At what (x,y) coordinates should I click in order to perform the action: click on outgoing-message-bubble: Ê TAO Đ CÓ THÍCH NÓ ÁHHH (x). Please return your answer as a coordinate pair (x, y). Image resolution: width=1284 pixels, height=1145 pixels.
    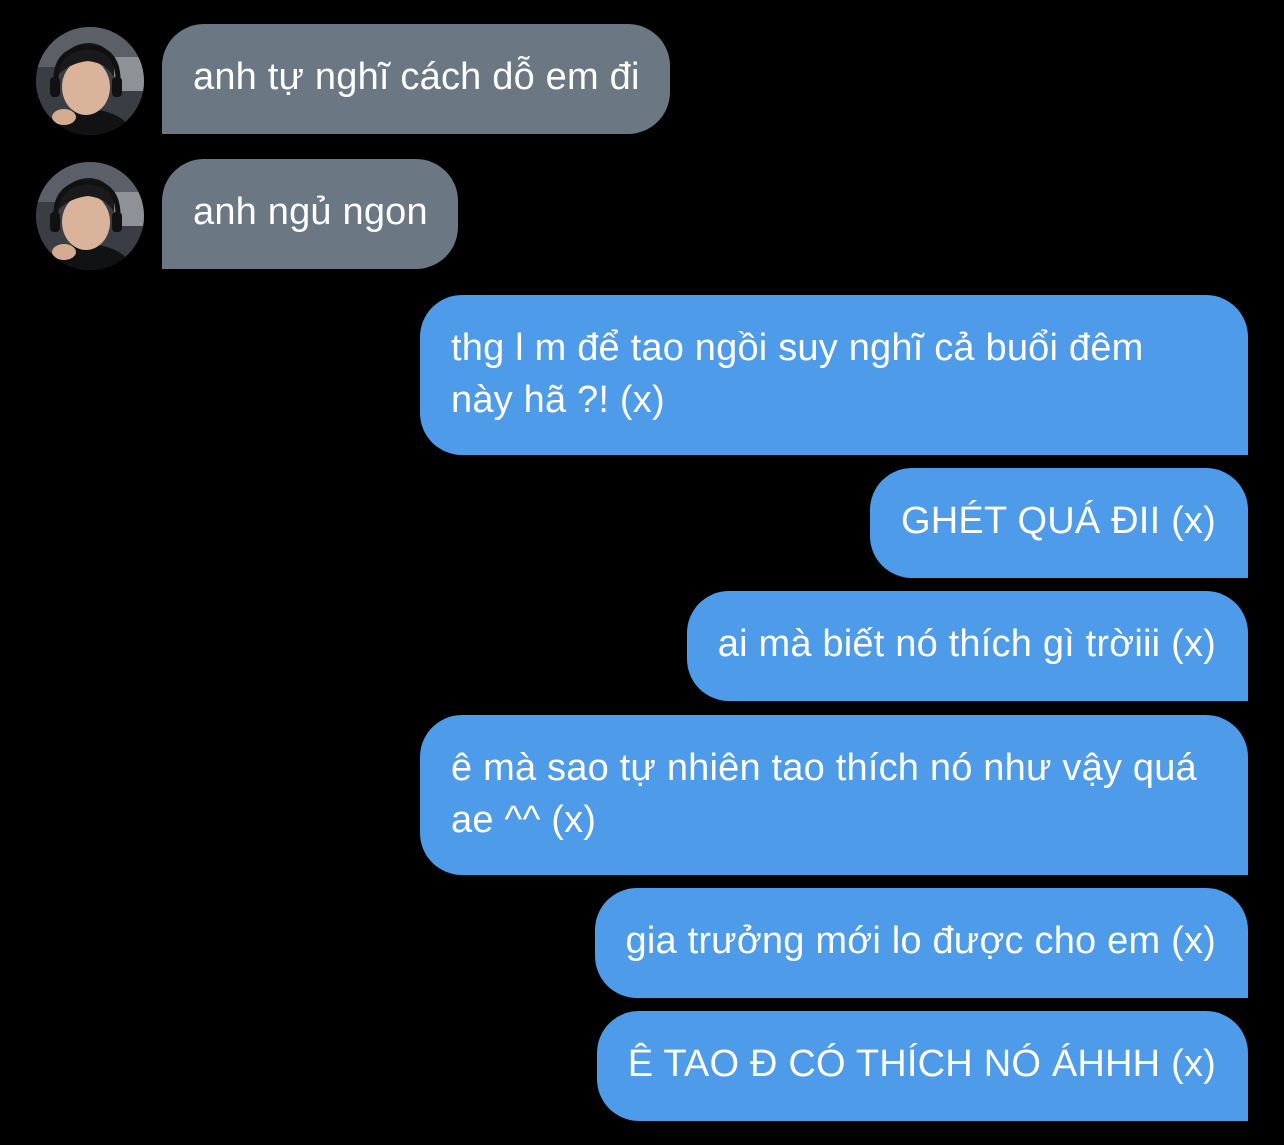
    Looking at the image, I should click on (922, 1066).